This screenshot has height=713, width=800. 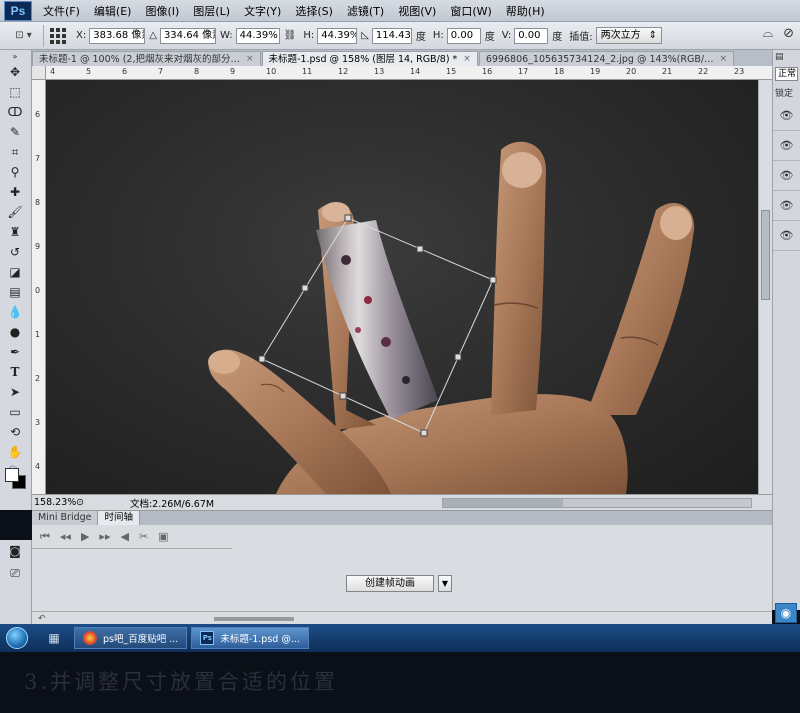 What do you see at coordinates (15, 192) in the screenshot?
I see `healing-tool-icon: ✚` at bounding box center [15, 192].